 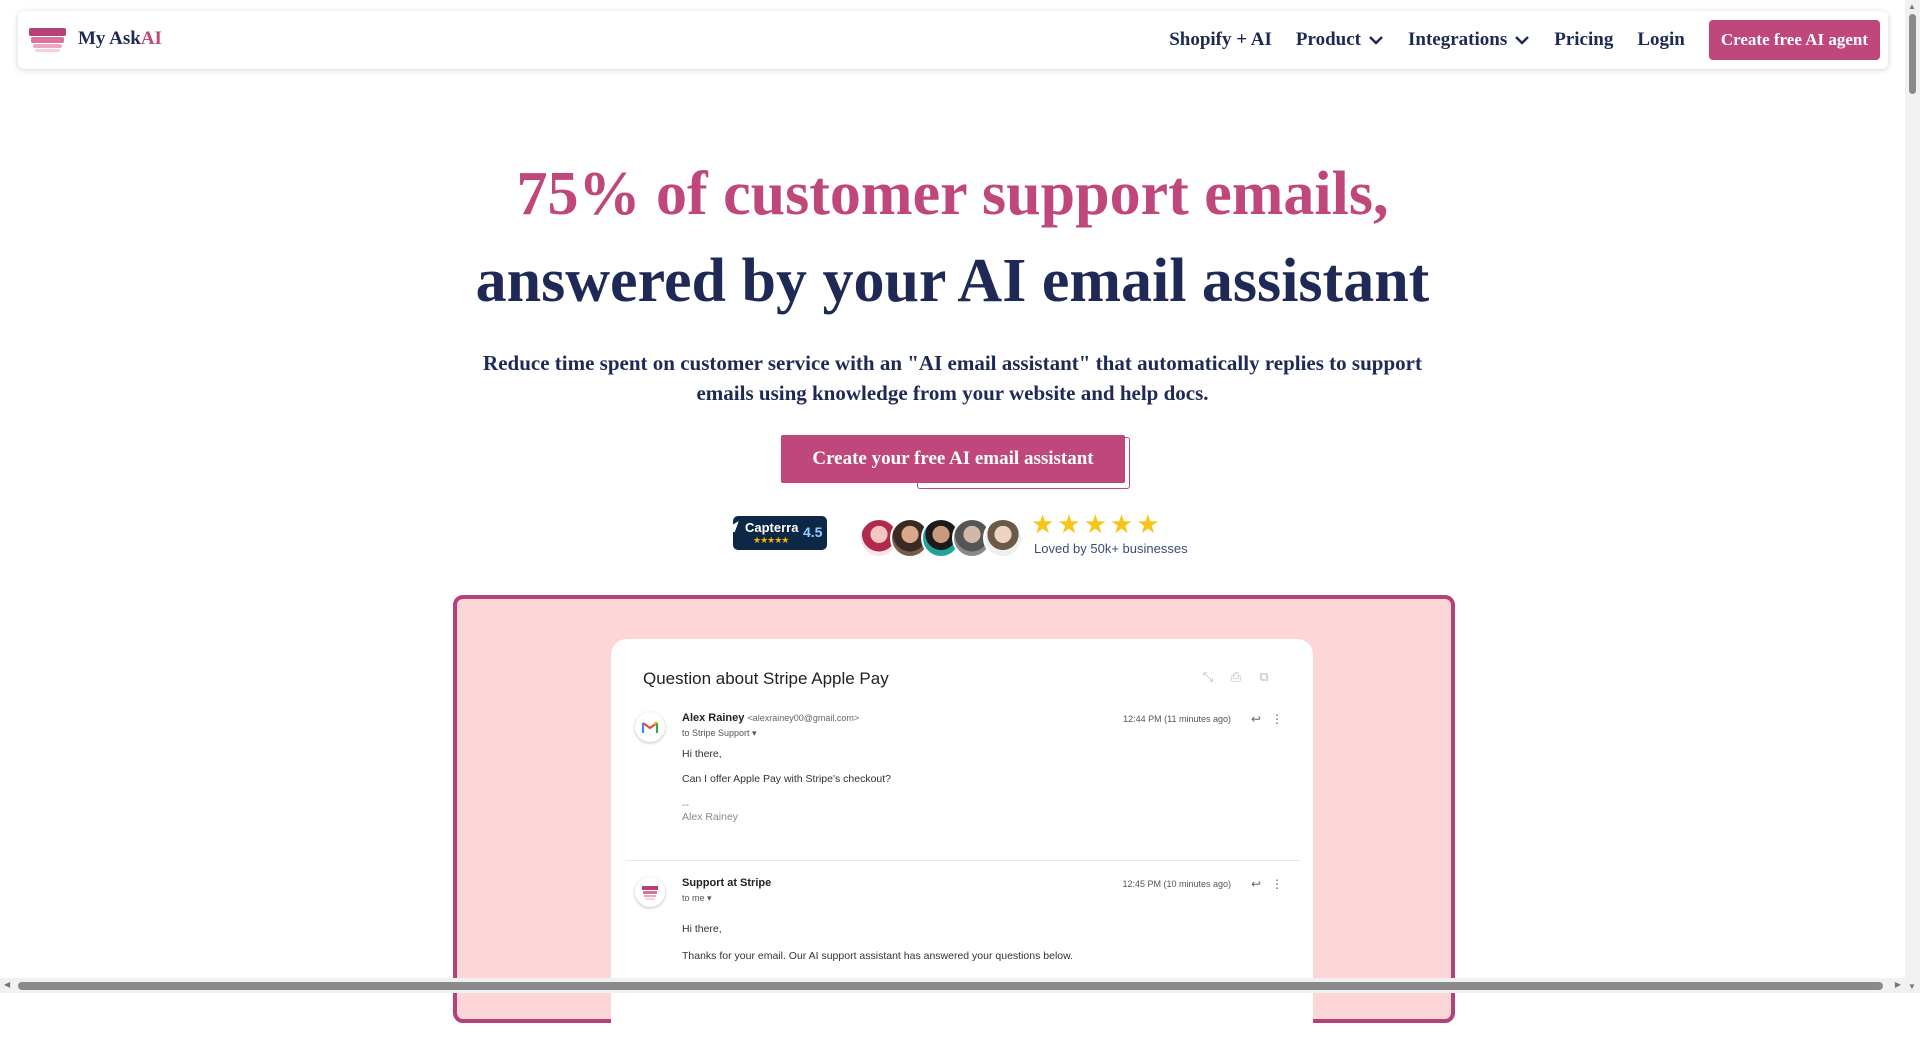 I want to click on print-icon: ⎙, so click(x=1236, y=677).